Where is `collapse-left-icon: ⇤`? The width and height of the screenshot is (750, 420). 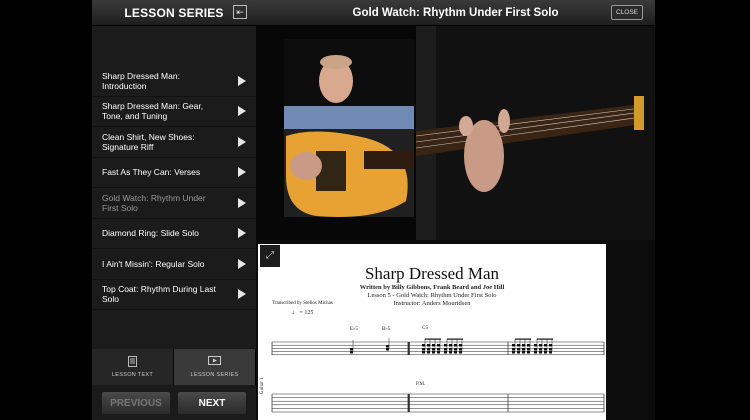
collapse-left-icon: ⇤ is located at coordinates (240, 12).